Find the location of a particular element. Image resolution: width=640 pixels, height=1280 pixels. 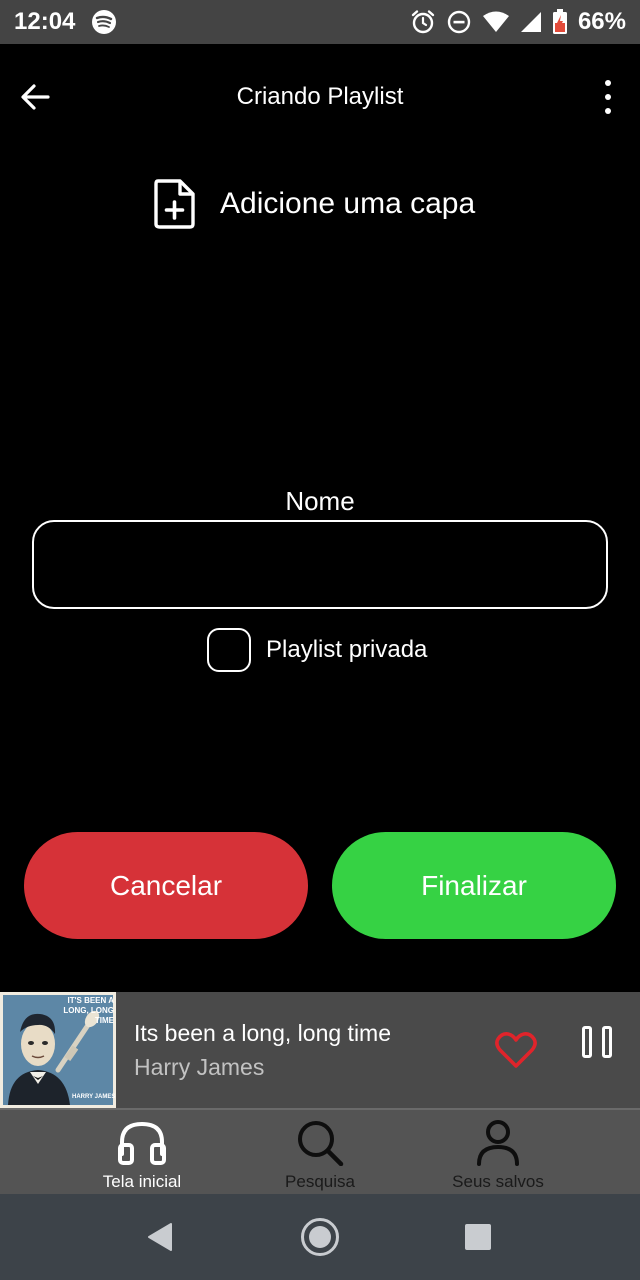

system-nav-bar is located at coordinates (320, 1237).